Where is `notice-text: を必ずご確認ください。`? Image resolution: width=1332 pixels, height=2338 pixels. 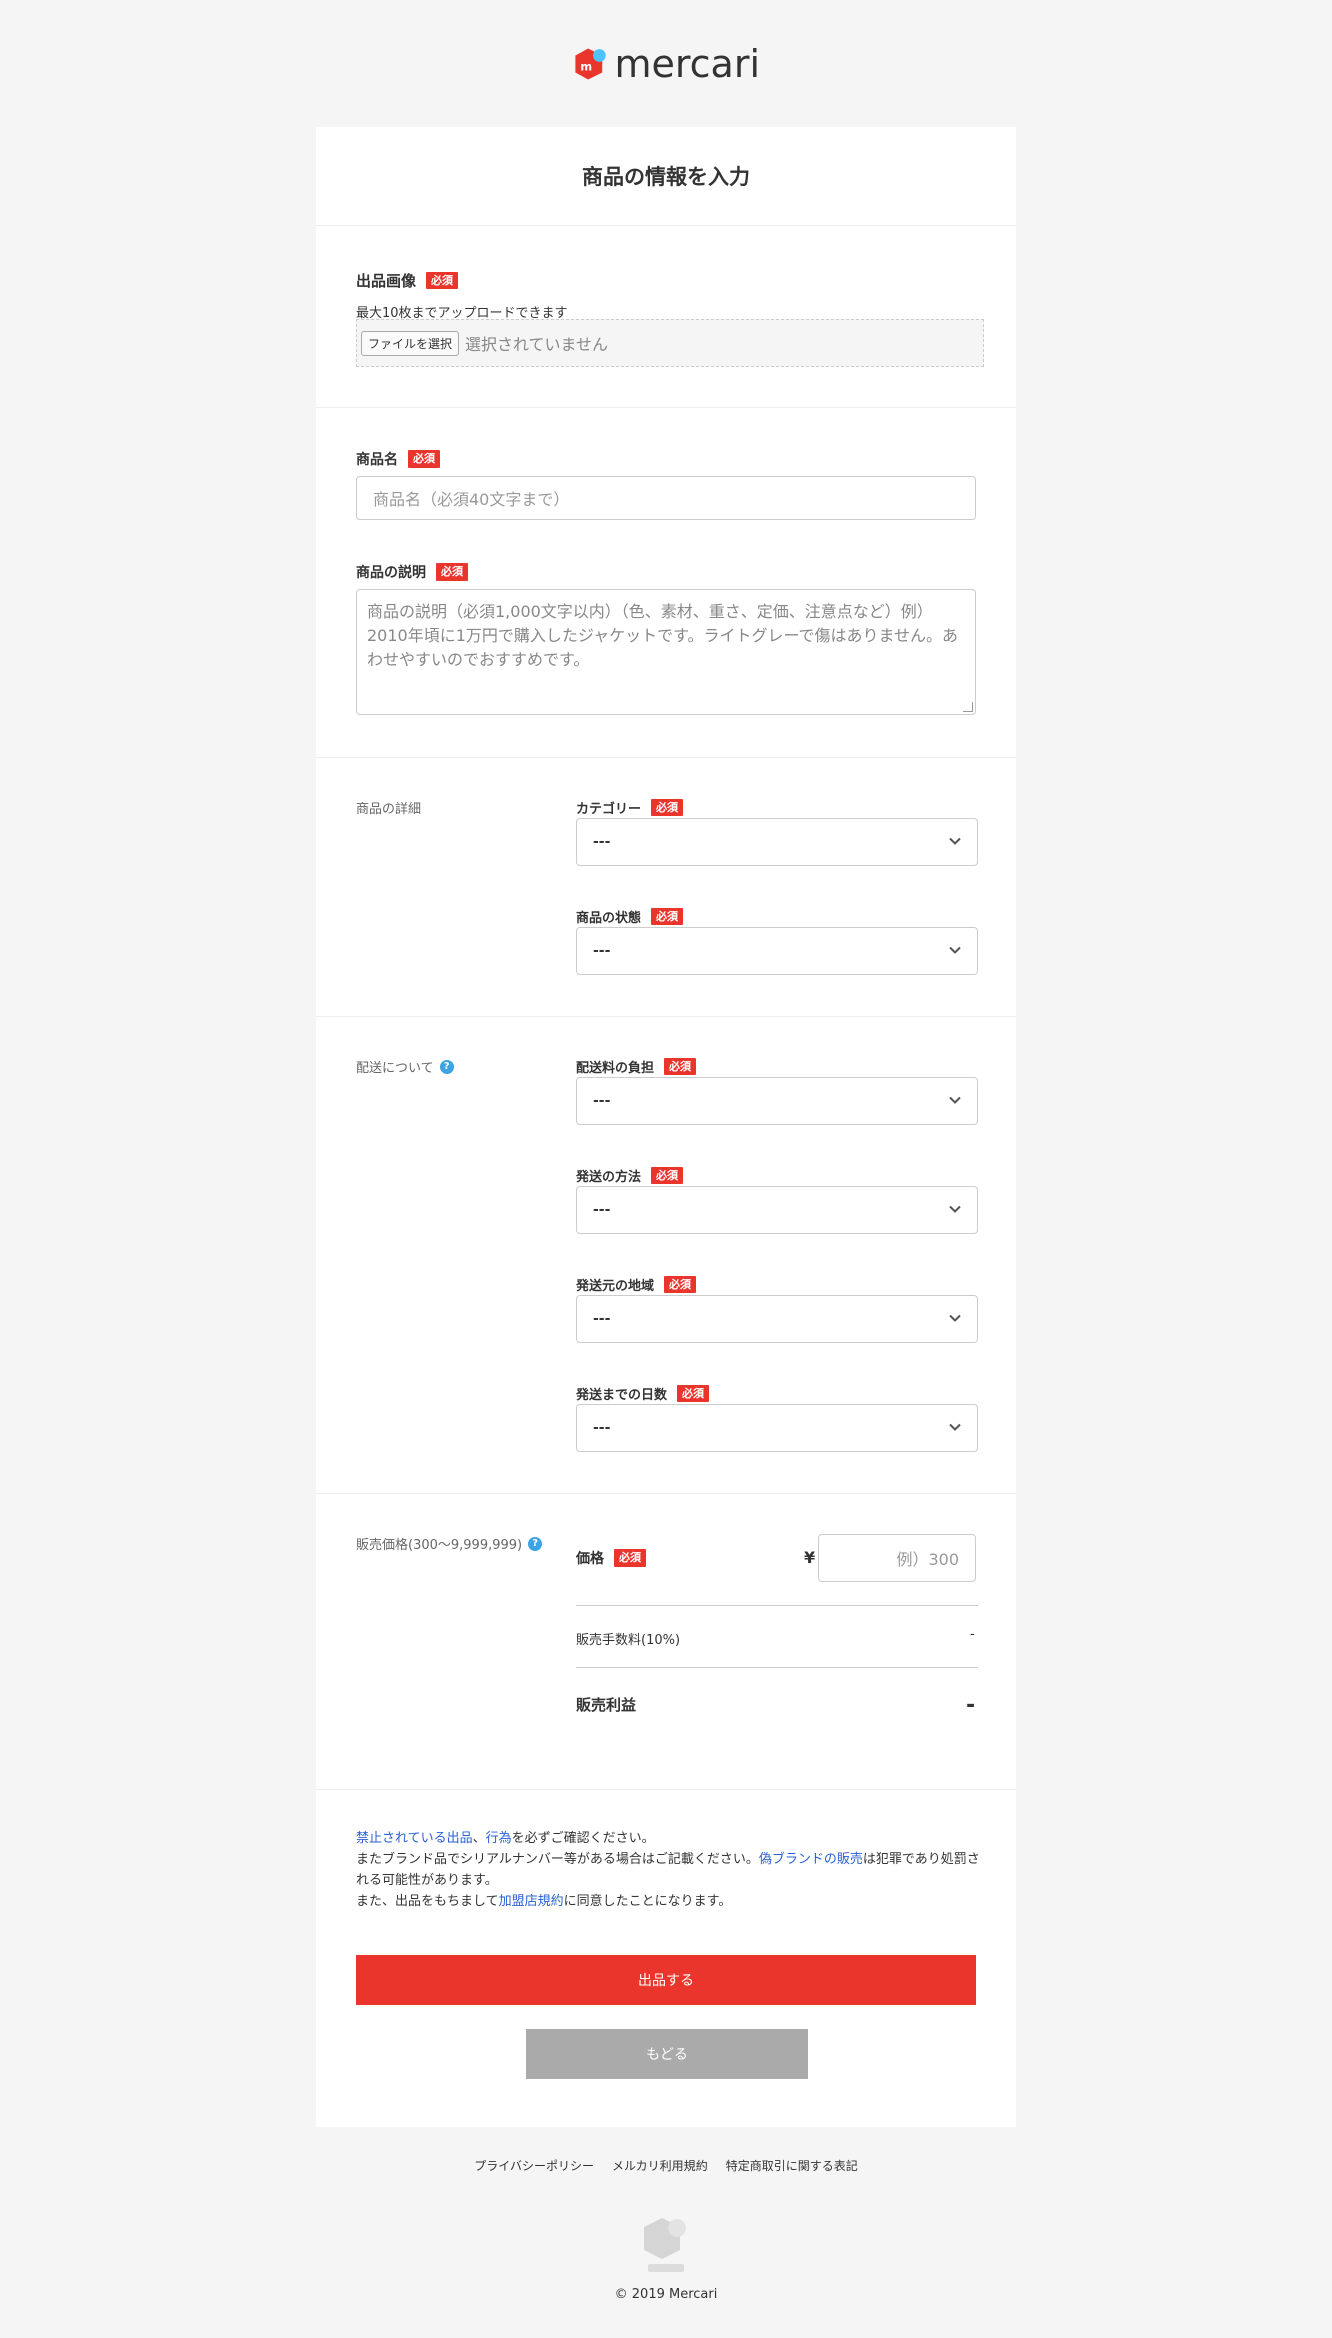 notice-text: を必ずご確認ください。 is located at coordinates (583, 1838).